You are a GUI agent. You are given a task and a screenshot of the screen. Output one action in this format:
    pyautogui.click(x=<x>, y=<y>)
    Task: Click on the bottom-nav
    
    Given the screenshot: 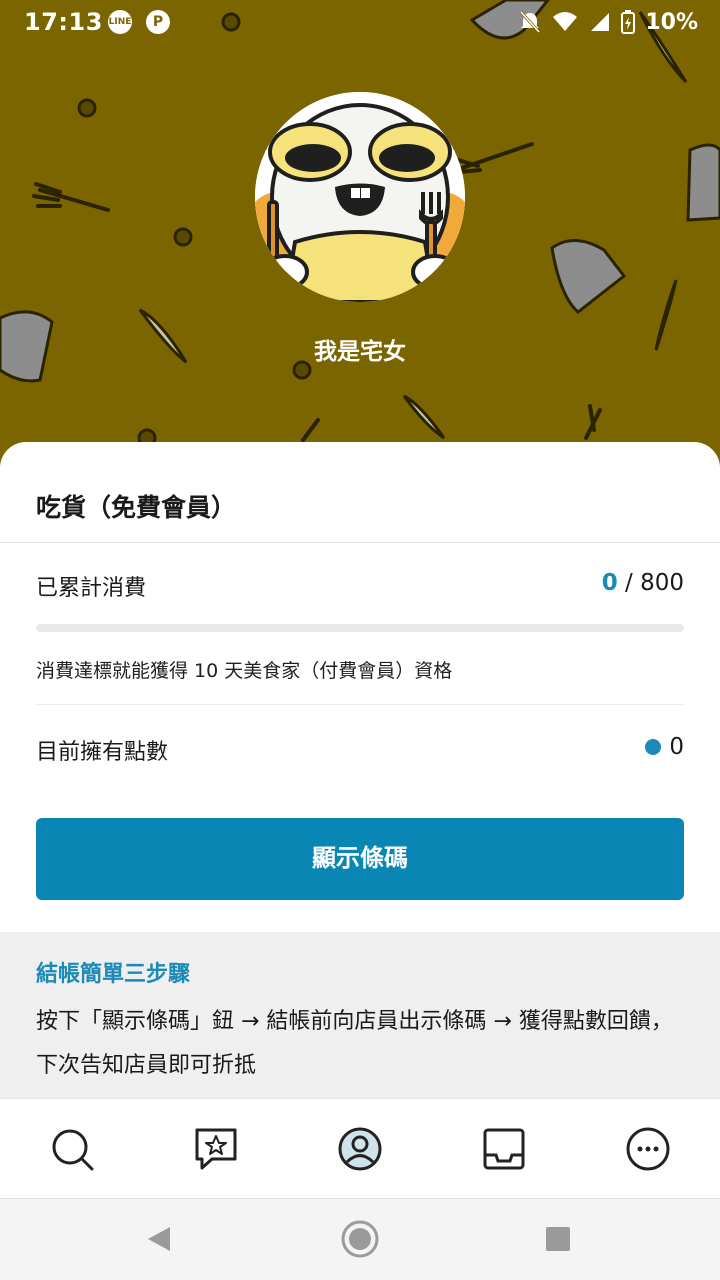 What is the action you would take?
    pyautogui.click(x=360, y=1148)
    